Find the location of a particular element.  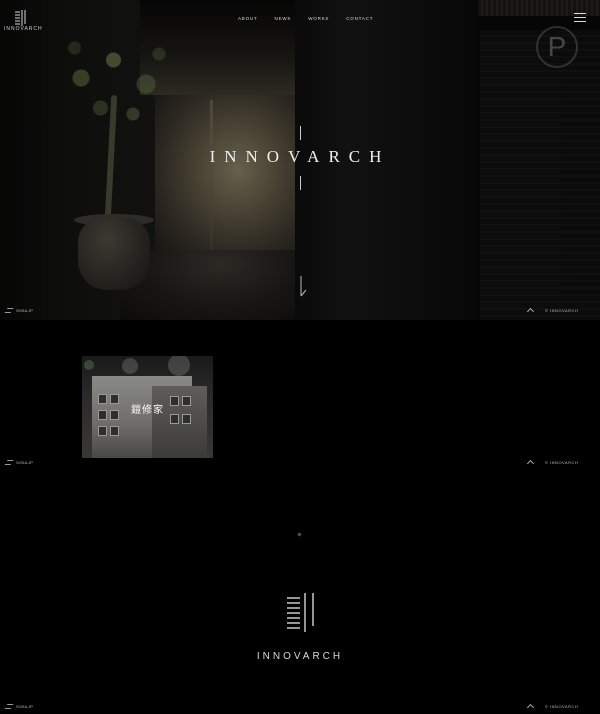

hero-divider-top is located at coordinates (300, 133).